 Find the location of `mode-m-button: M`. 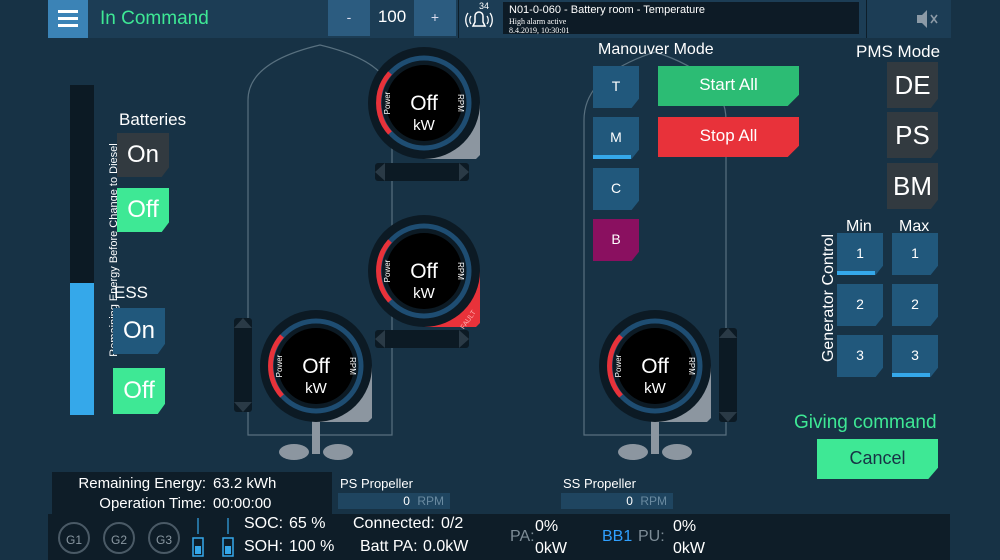

mode-m-button: M is located at coordinates (616, 138).